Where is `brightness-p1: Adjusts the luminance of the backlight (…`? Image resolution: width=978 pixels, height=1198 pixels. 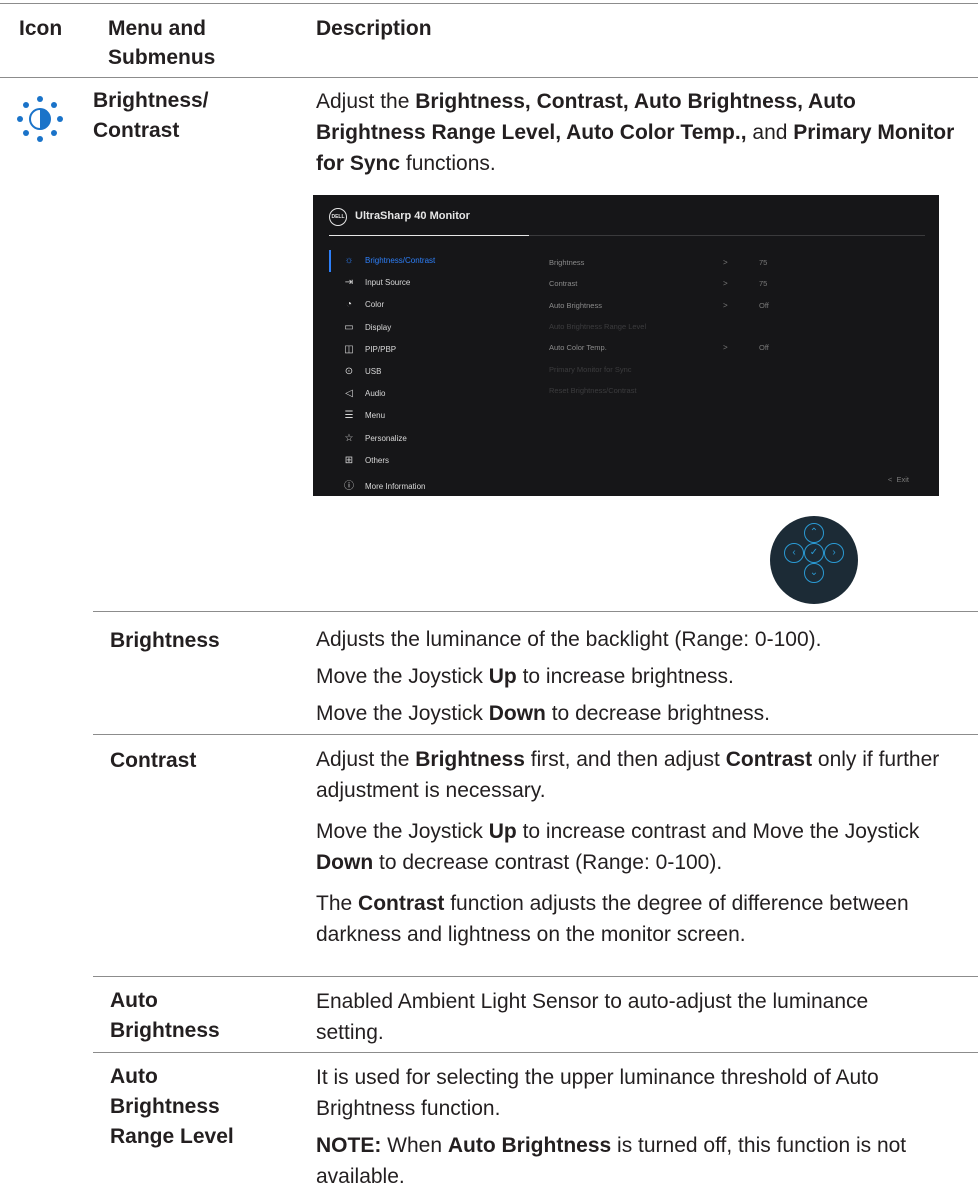 brightness-p1: Adjusts the luminance of the backlight (… is located at coordinates (569, 639).